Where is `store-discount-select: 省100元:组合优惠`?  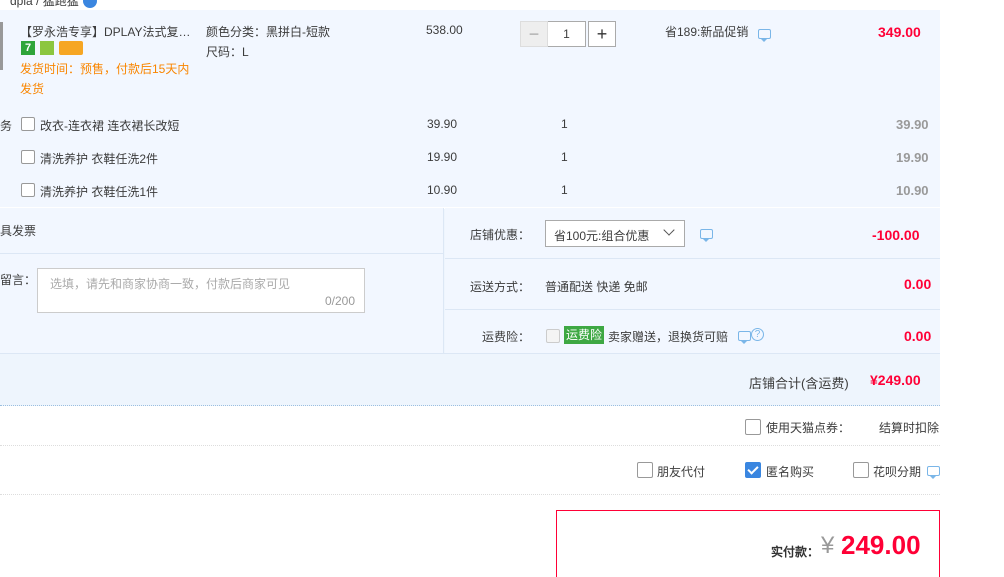 store-discount-select: 省100元:组合优惠 is located at coordinates (615, 233).